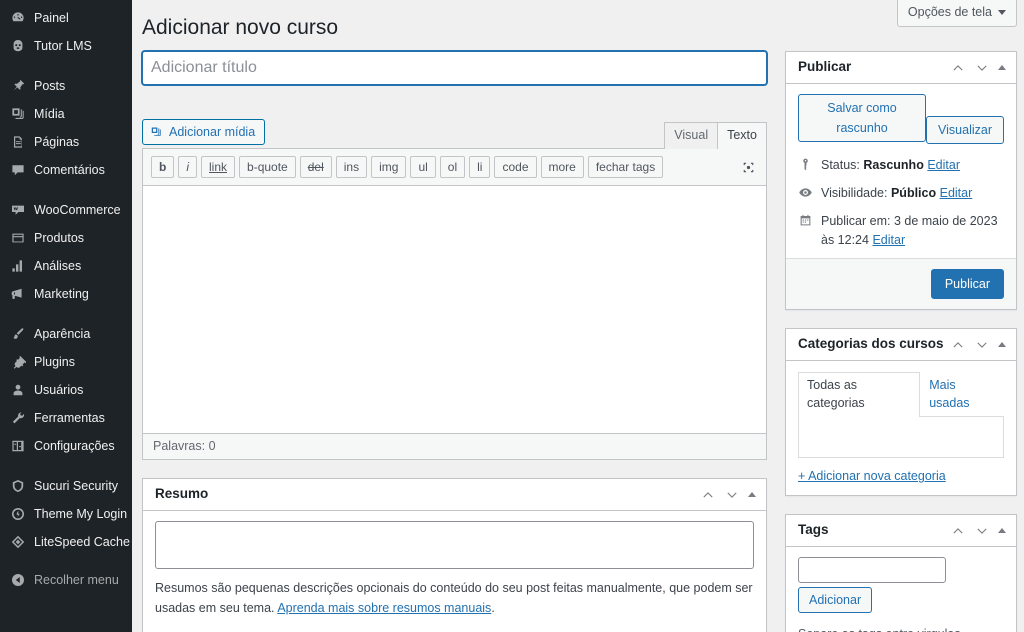 Image resolution: width=1024 pixels, height=632 pixels. Describe the element at coordinates (862, 118) in the screenshot. I see `save-draft-button: Salvar como rascunho` at that location.